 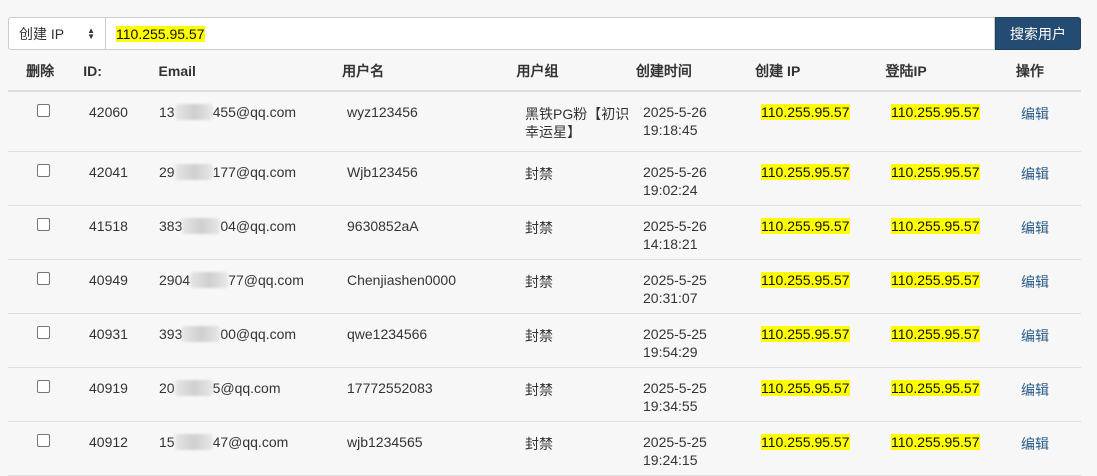 I want to click on row-created-time: 2025-5-25 20:31:07, so click(x=691, y=286).